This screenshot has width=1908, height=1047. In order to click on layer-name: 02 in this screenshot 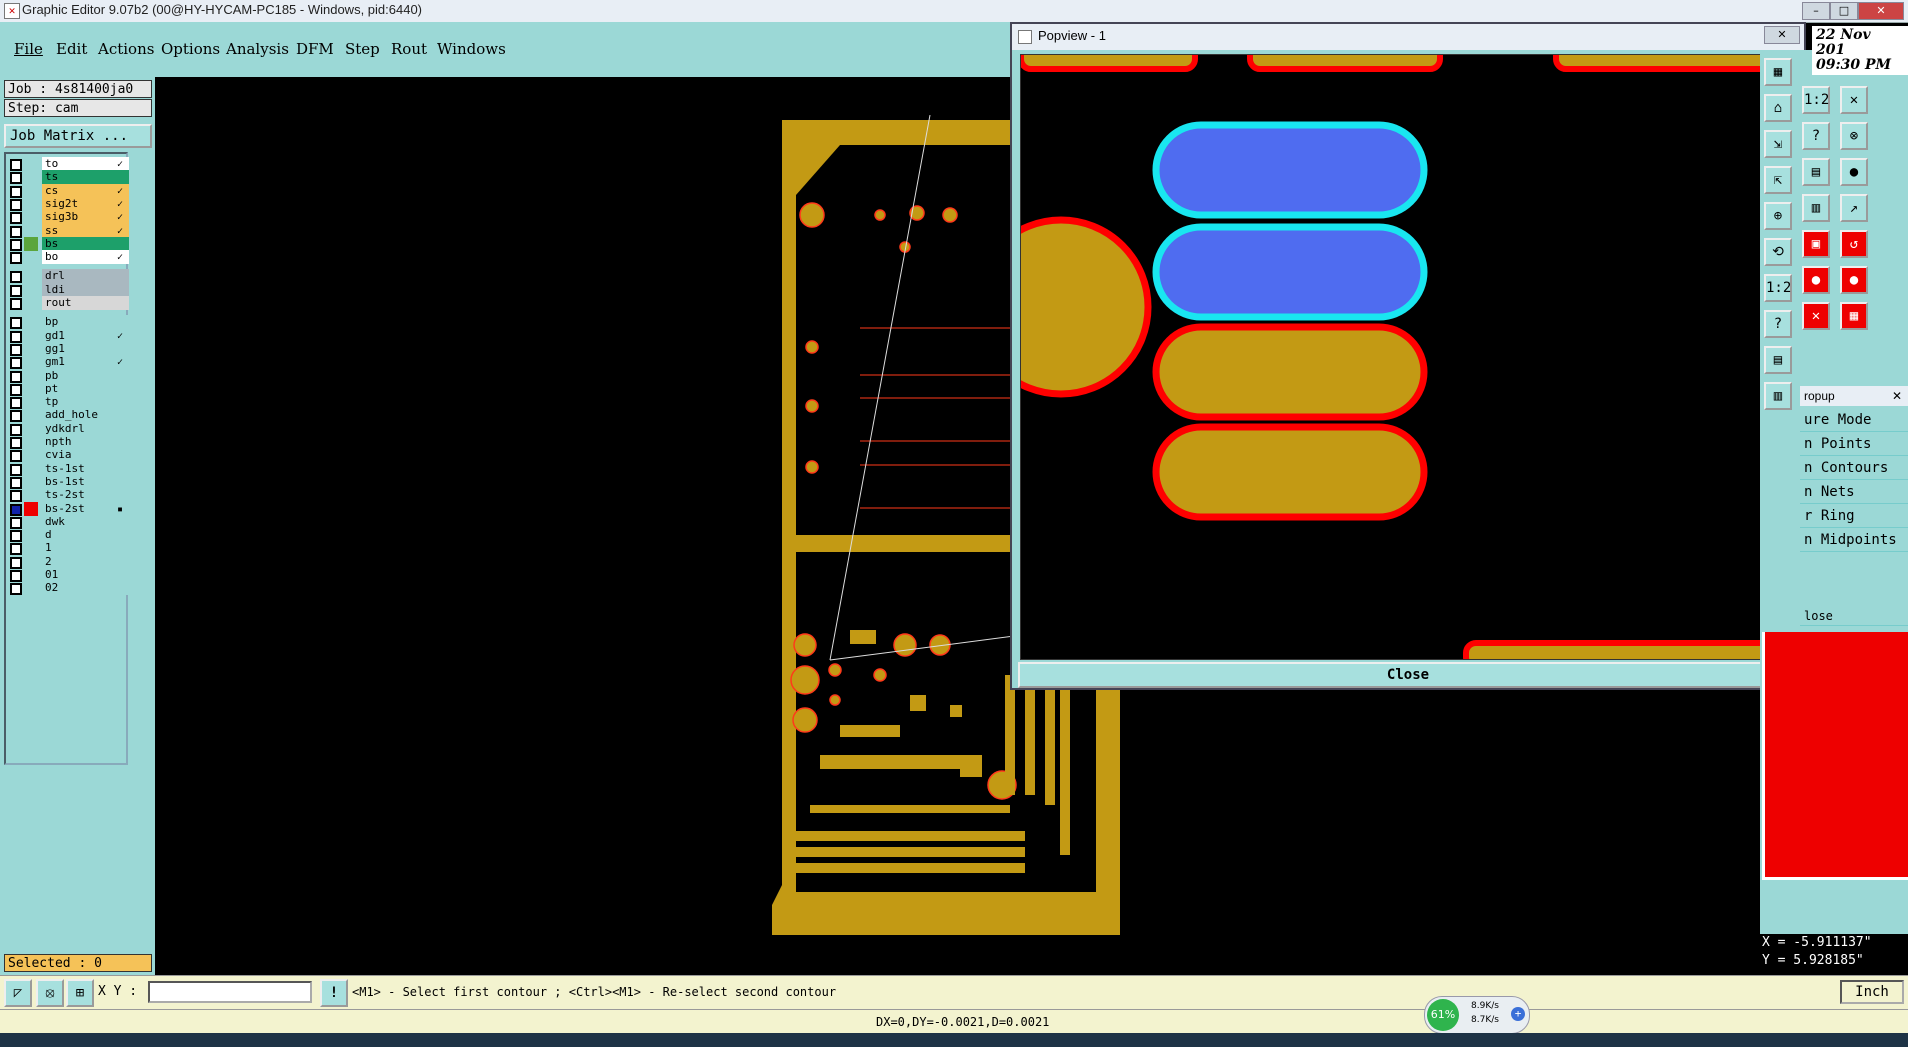, I will do `click(85, 588)`.